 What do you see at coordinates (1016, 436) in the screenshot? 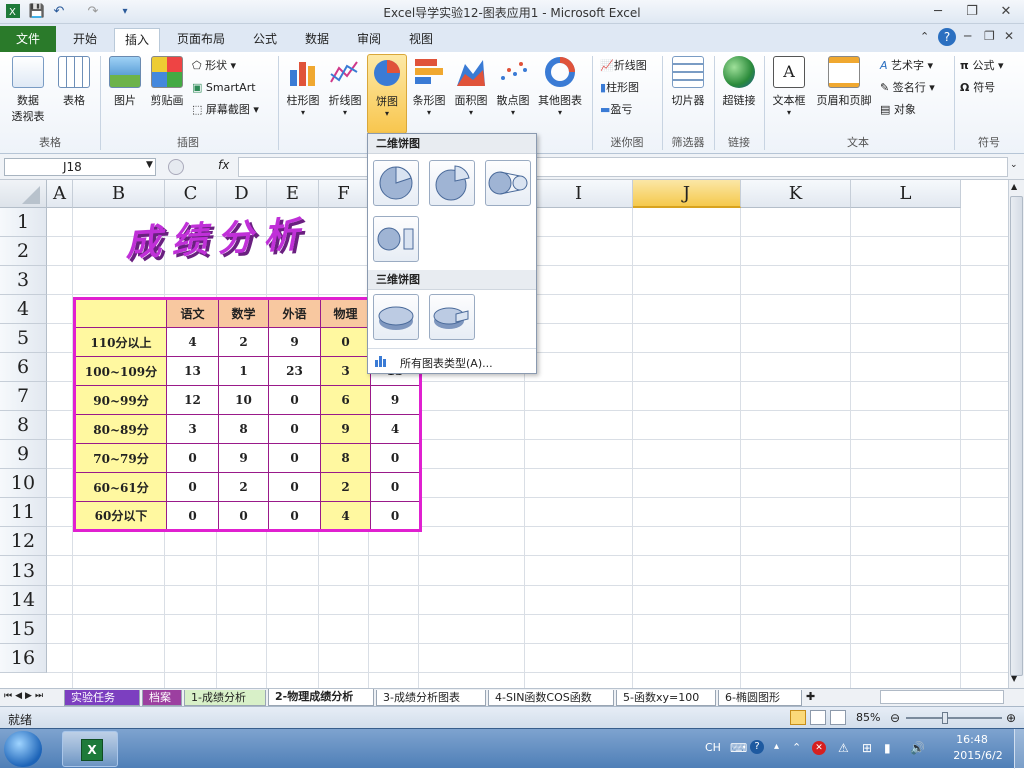
I see `scroll-thumb` at bounding box center [1016, 436].